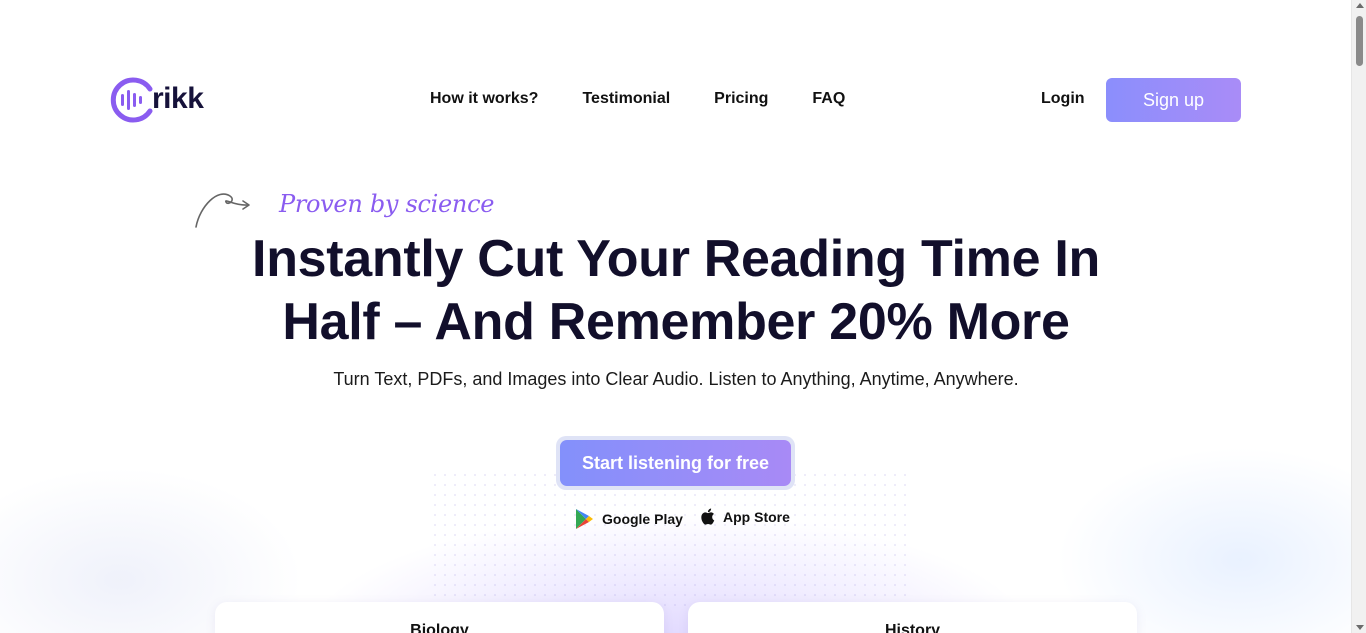 This screenshot has height=633, width=1366. I want to click on main-nav: How it works? Testimonial Pricing FAQ, so click(659, 99).